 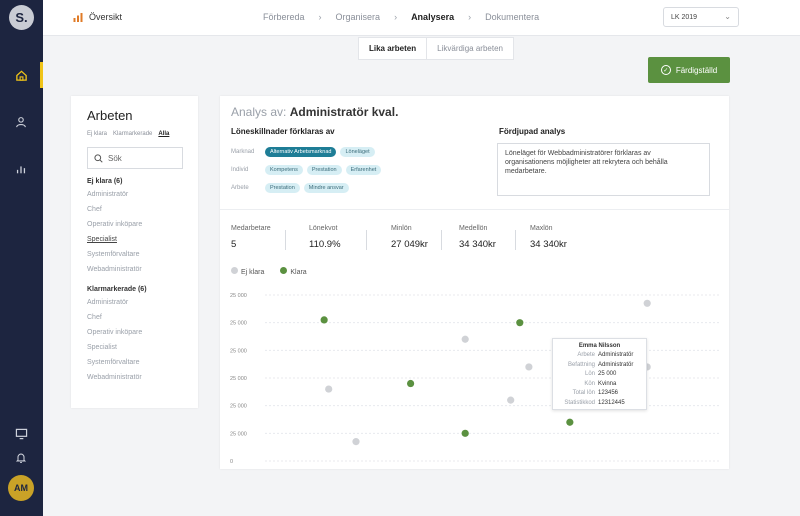 I want to click on factor-chip: Erfarenhet, so click(x=363, y=170).